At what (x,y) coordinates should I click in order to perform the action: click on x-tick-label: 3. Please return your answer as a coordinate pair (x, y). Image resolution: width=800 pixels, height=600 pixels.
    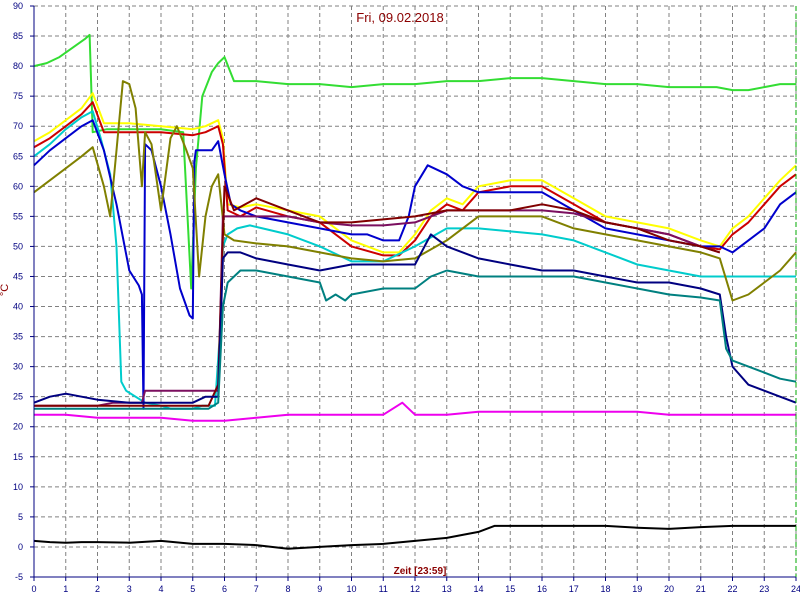
    Looking at the image, I should click on (129, 589).